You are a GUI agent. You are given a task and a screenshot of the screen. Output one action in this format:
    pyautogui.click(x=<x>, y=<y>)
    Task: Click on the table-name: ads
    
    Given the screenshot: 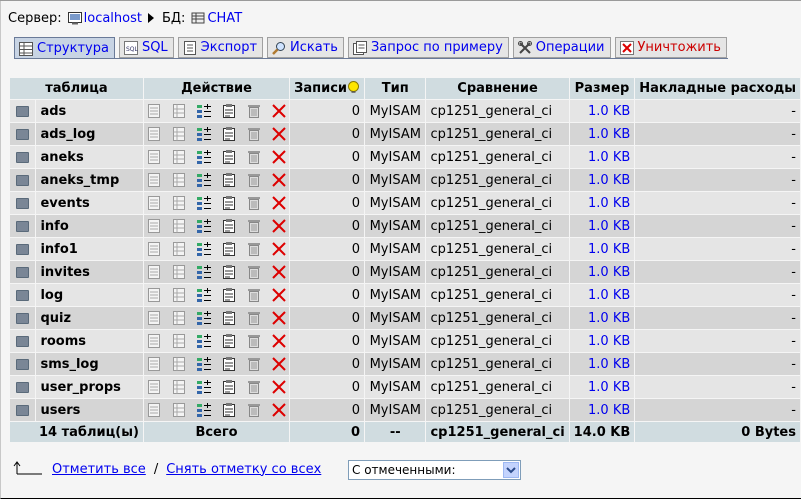 What is the action you would take?
    pyautogui.click(x=89, y=111)
    